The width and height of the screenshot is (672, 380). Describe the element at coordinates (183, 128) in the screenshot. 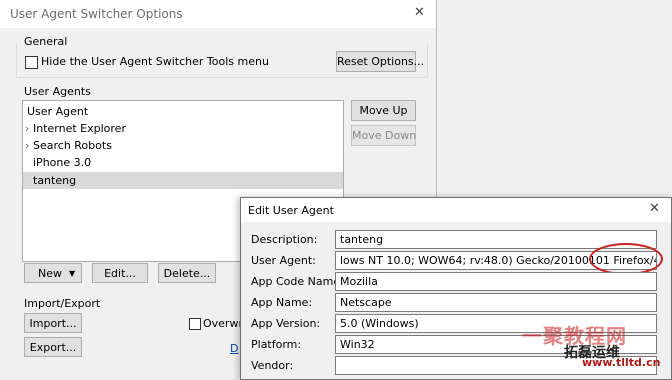

I see `tree-item-internet-explorer: › Internet Explorer` at that location.